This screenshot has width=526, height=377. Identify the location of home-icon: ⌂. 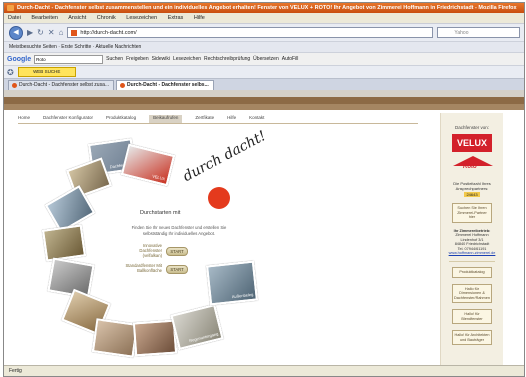
(61, 32).